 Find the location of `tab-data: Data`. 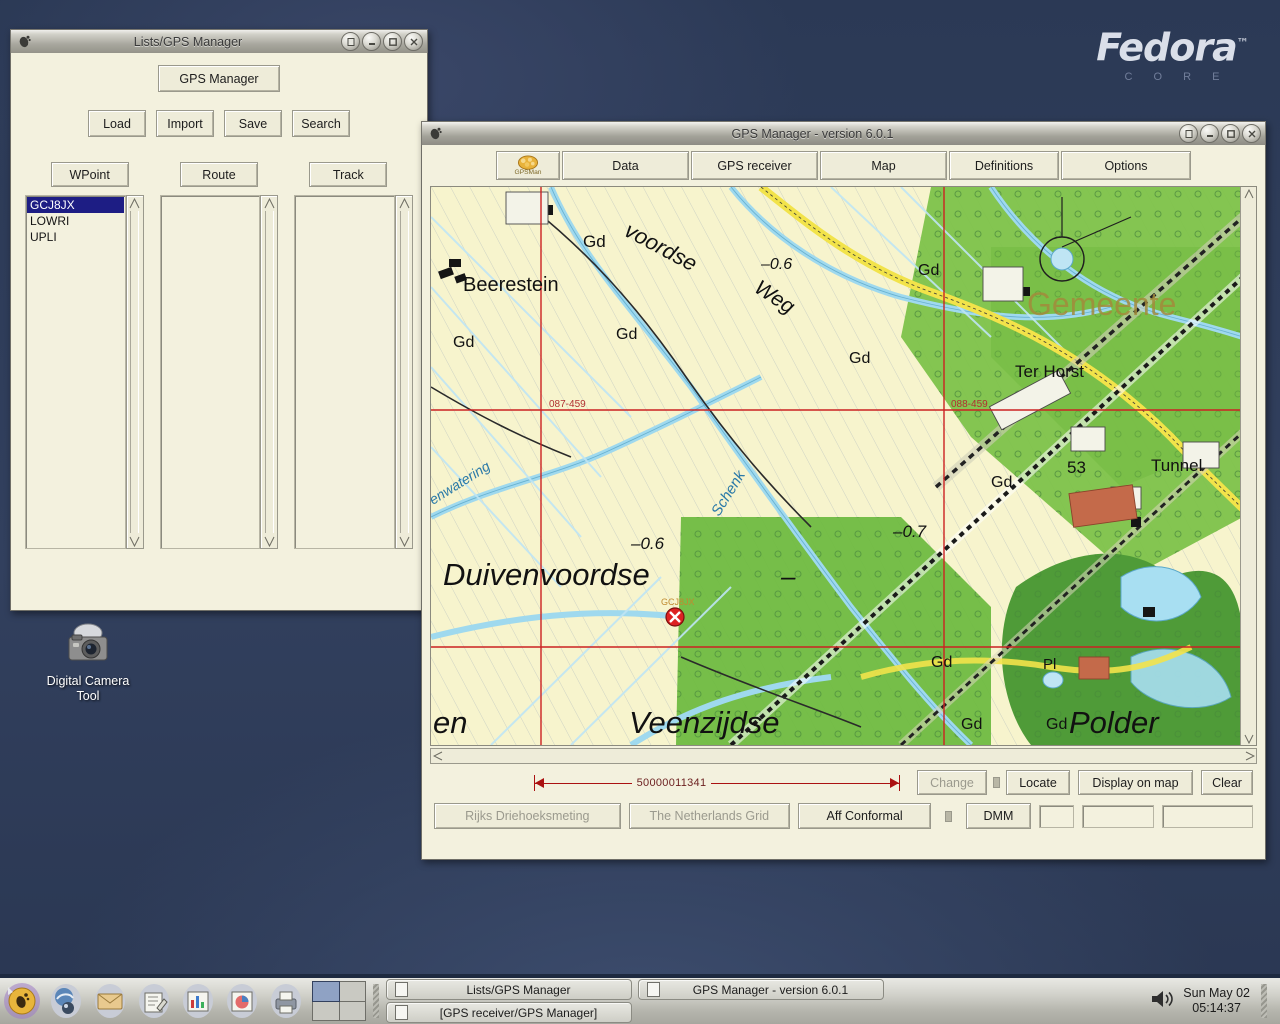

tab-data: Data is located at coordinates (625, 165).